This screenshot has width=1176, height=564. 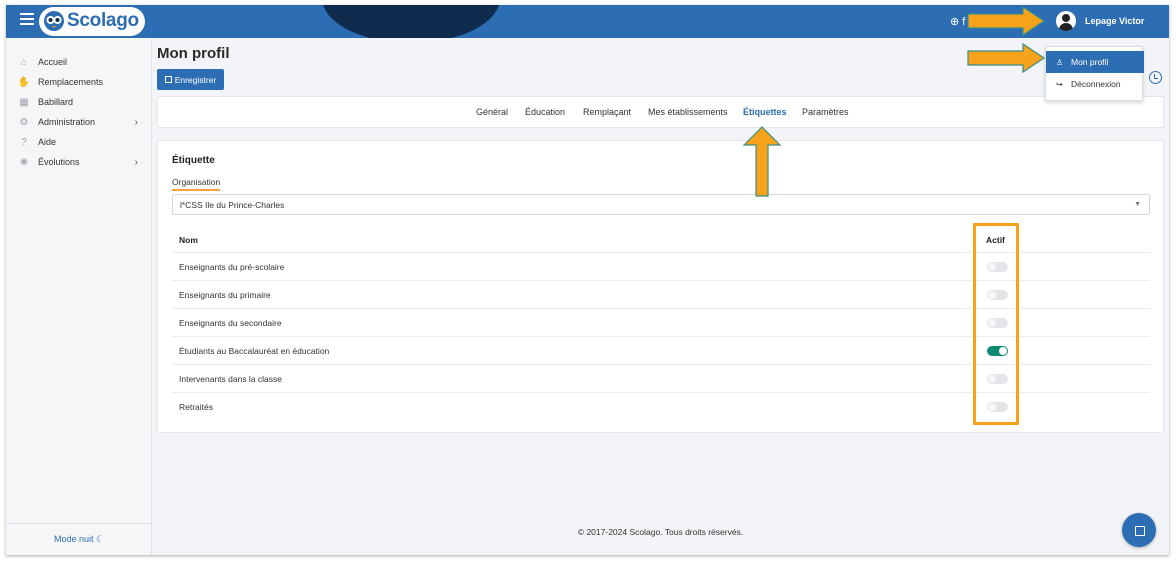 What do you see at coordinates (1139, 530) in the screenshot?
I see `save-fab-button` at bounding box center [1139, 530].